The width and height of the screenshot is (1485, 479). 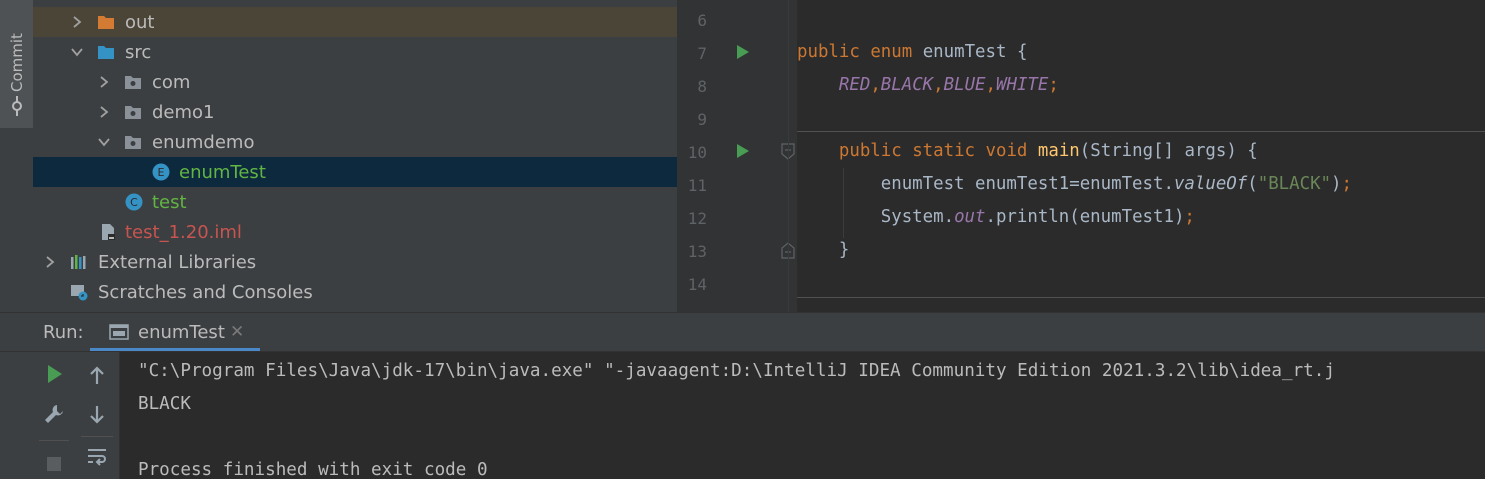 What do you see at coordinates (355, 202) in the screenshot?
I see `tree-item-test: C test` at bounding box center [355, 202].